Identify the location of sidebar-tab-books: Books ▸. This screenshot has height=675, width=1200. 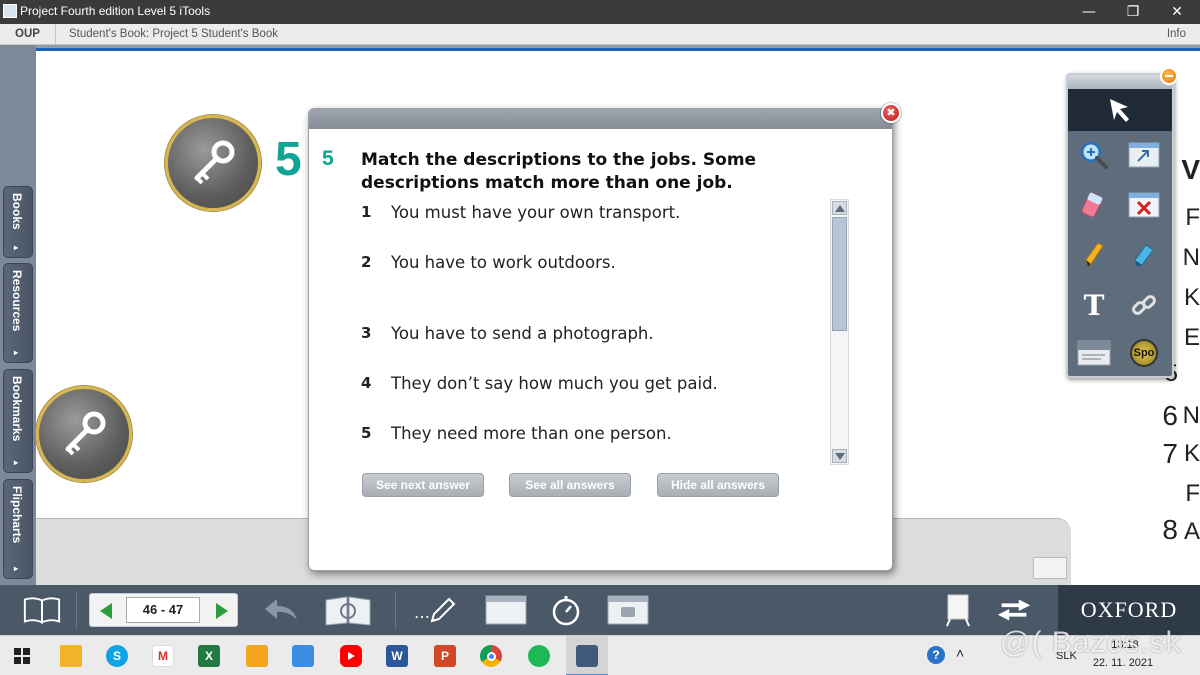
(18, 222).